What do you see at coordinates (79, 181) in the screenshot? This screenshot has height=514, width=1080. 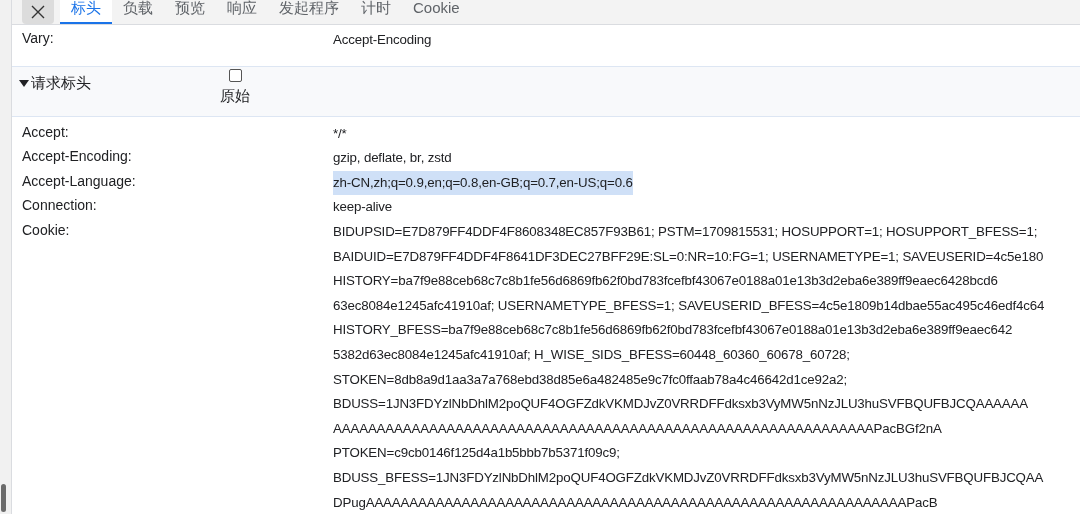 I see `header-name: Accept-Language:` at bounding box center [79, 181].